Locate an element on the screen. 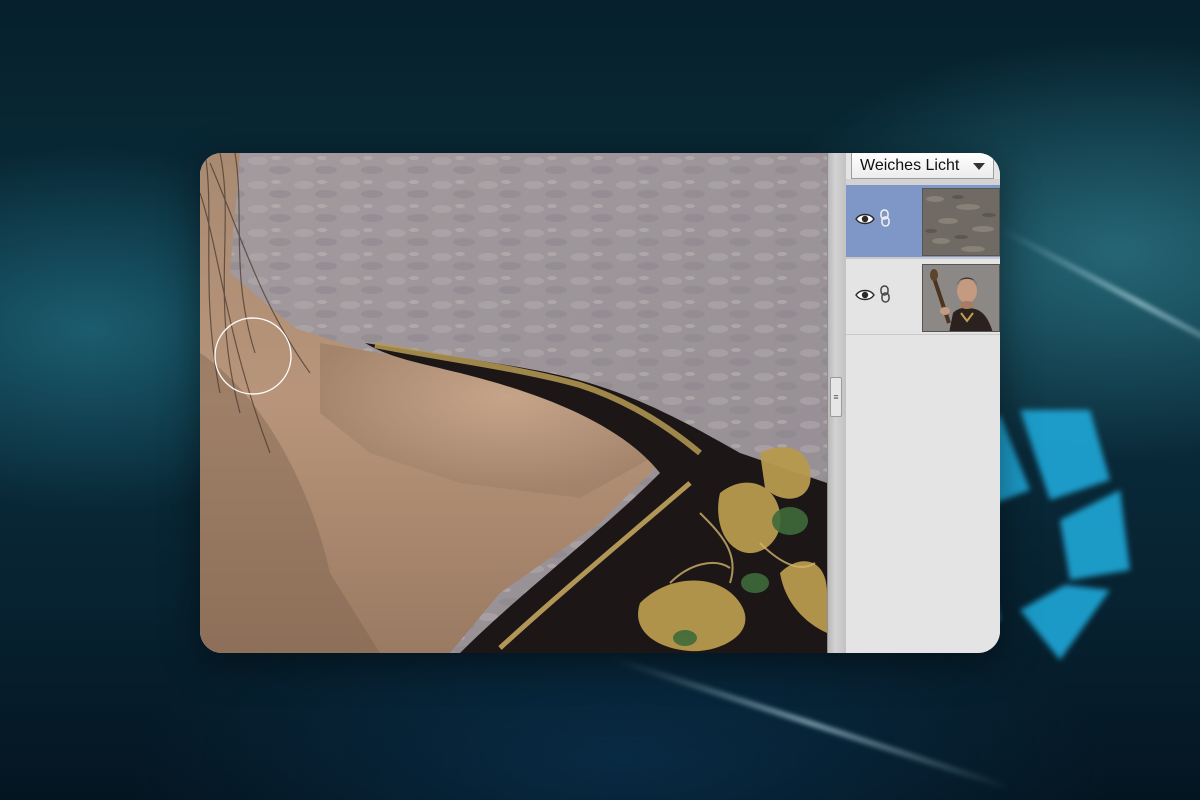  background-light-streak is located at coordinates (1098, 303).